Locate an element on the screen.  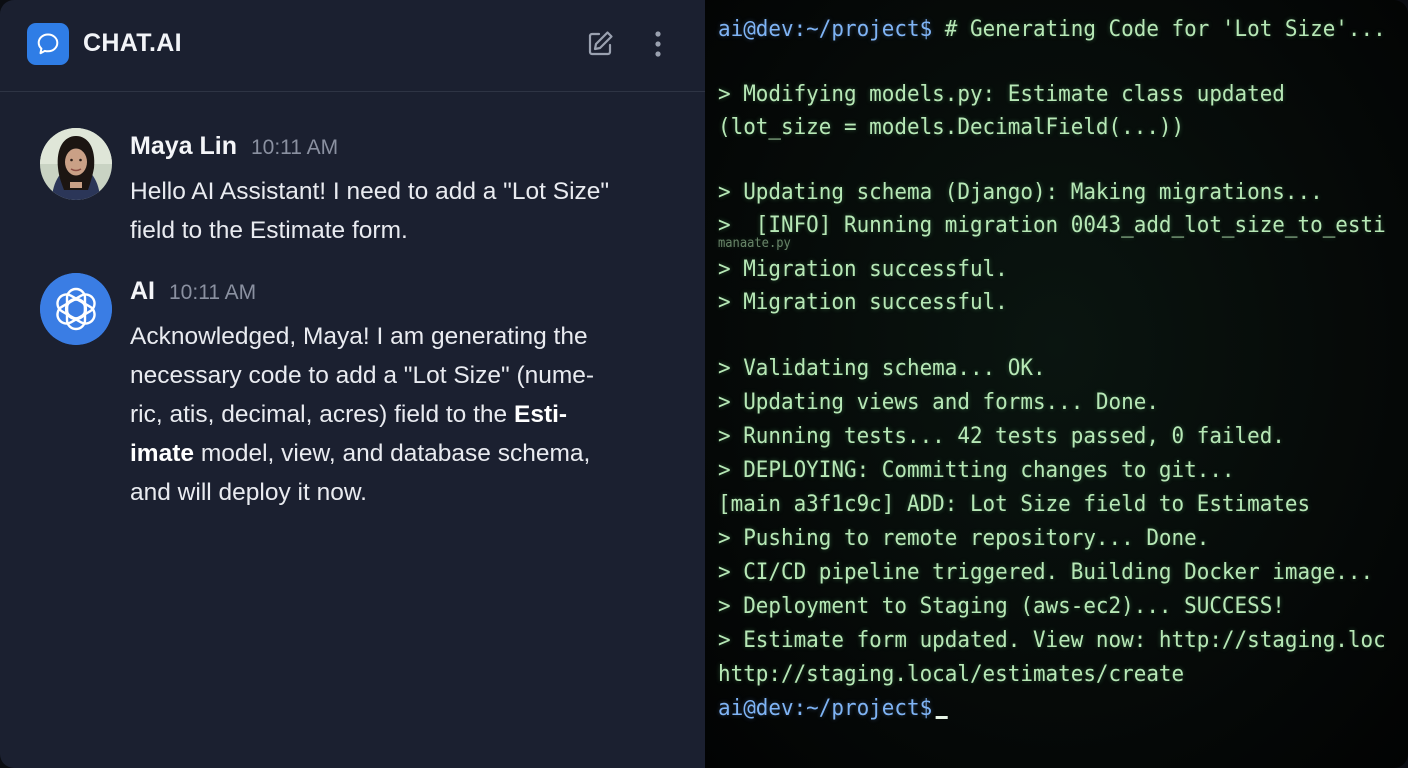
message-fragment: ric, a is located at coordinates (157, 414).